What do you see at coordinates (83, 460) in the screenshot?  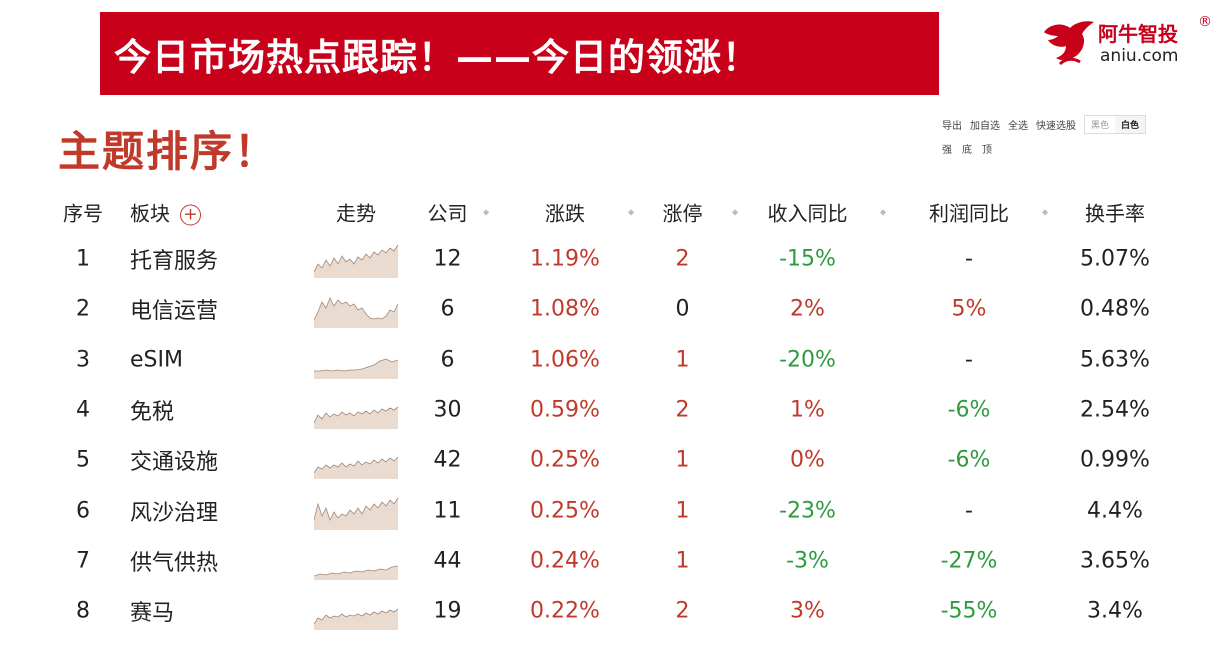 I see `row-index: 5` at bounding box center [83, 460].